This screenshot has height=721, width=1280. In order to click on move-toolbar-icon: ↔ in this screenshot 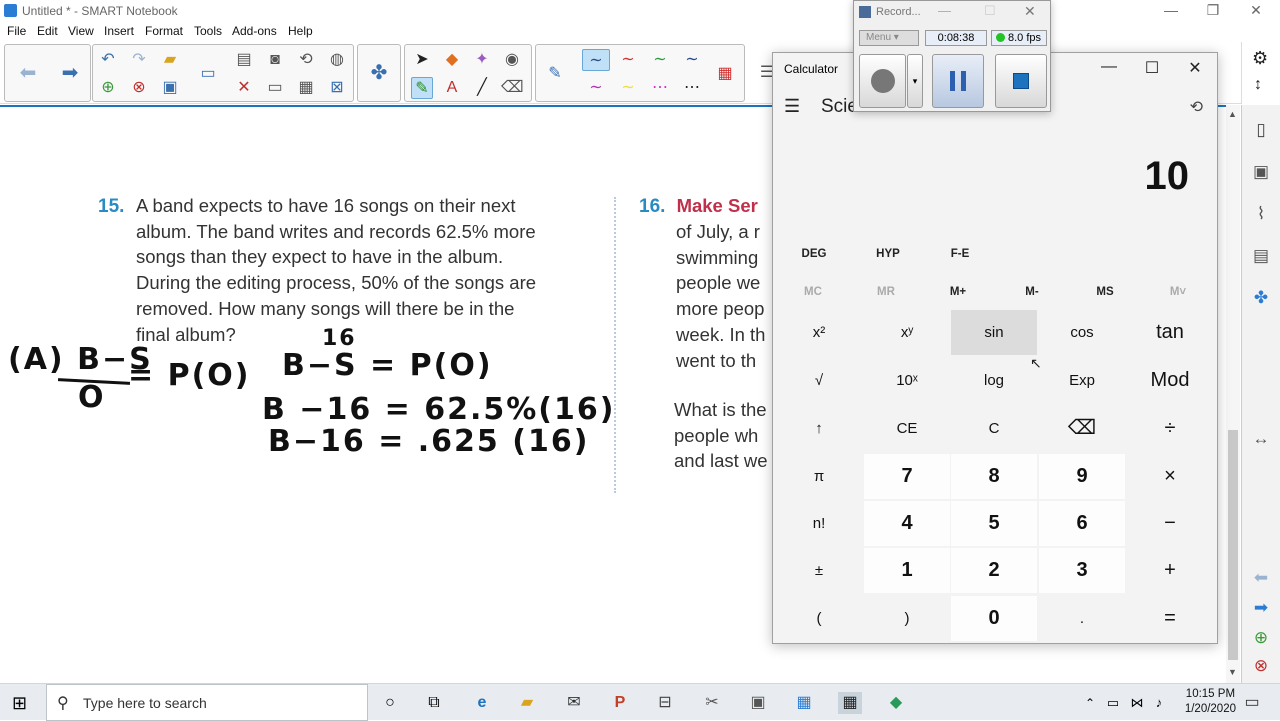, I will do `click(1261, 439)`.